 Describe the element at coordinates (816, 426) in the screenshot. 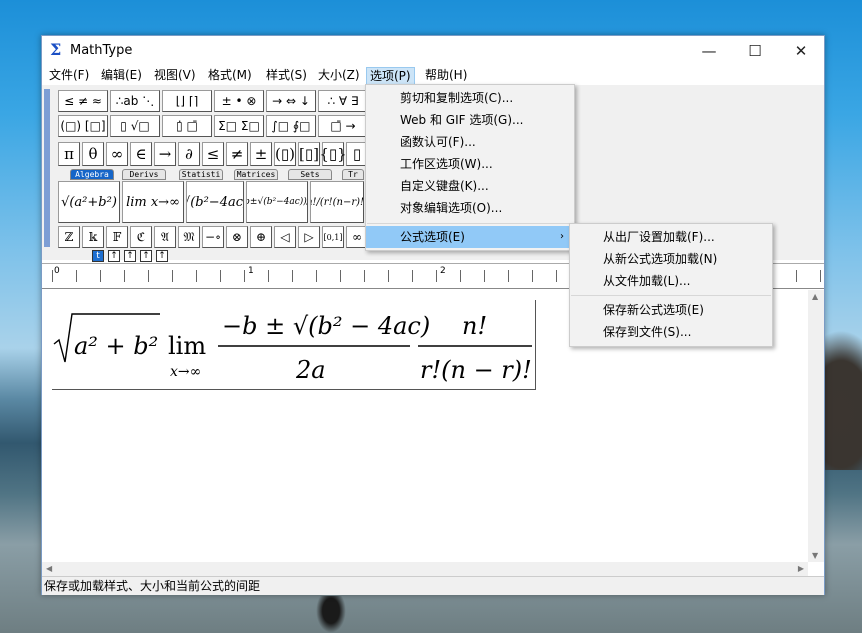

I see `vertical-scrollbar: ▲ ▼` at that location.